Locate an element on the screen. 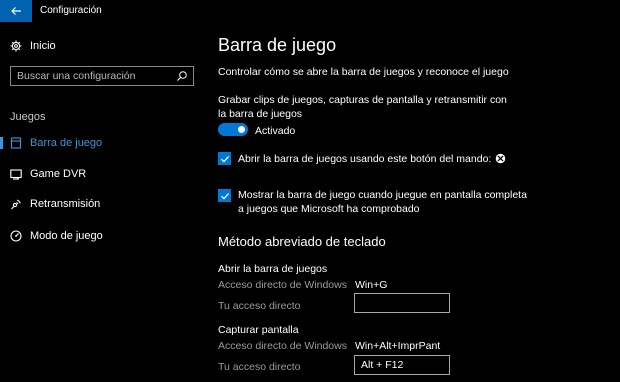 This screenshot has width=620, height=382. nav-home: Inicio is located at coordinates (100, 46).